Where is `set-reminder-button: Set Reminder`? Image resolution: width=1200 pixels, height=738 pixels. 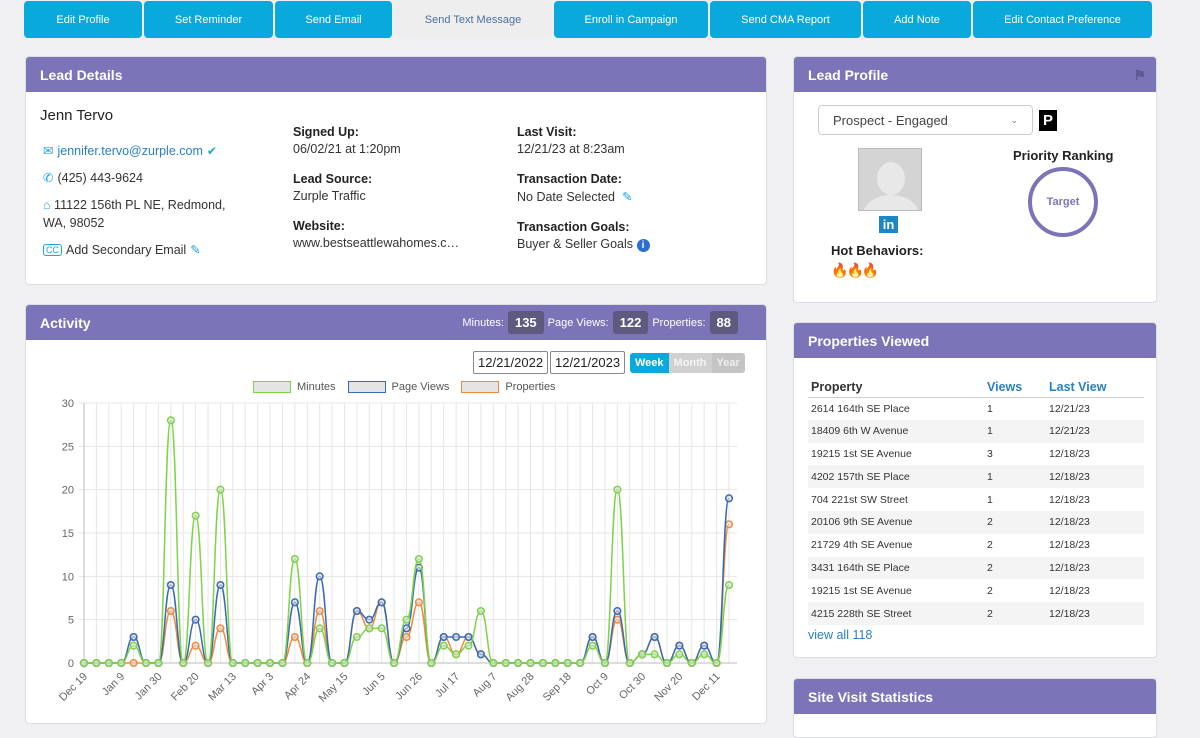 set-reminder-button: Set Reminder is located at coordinates (208, 19).